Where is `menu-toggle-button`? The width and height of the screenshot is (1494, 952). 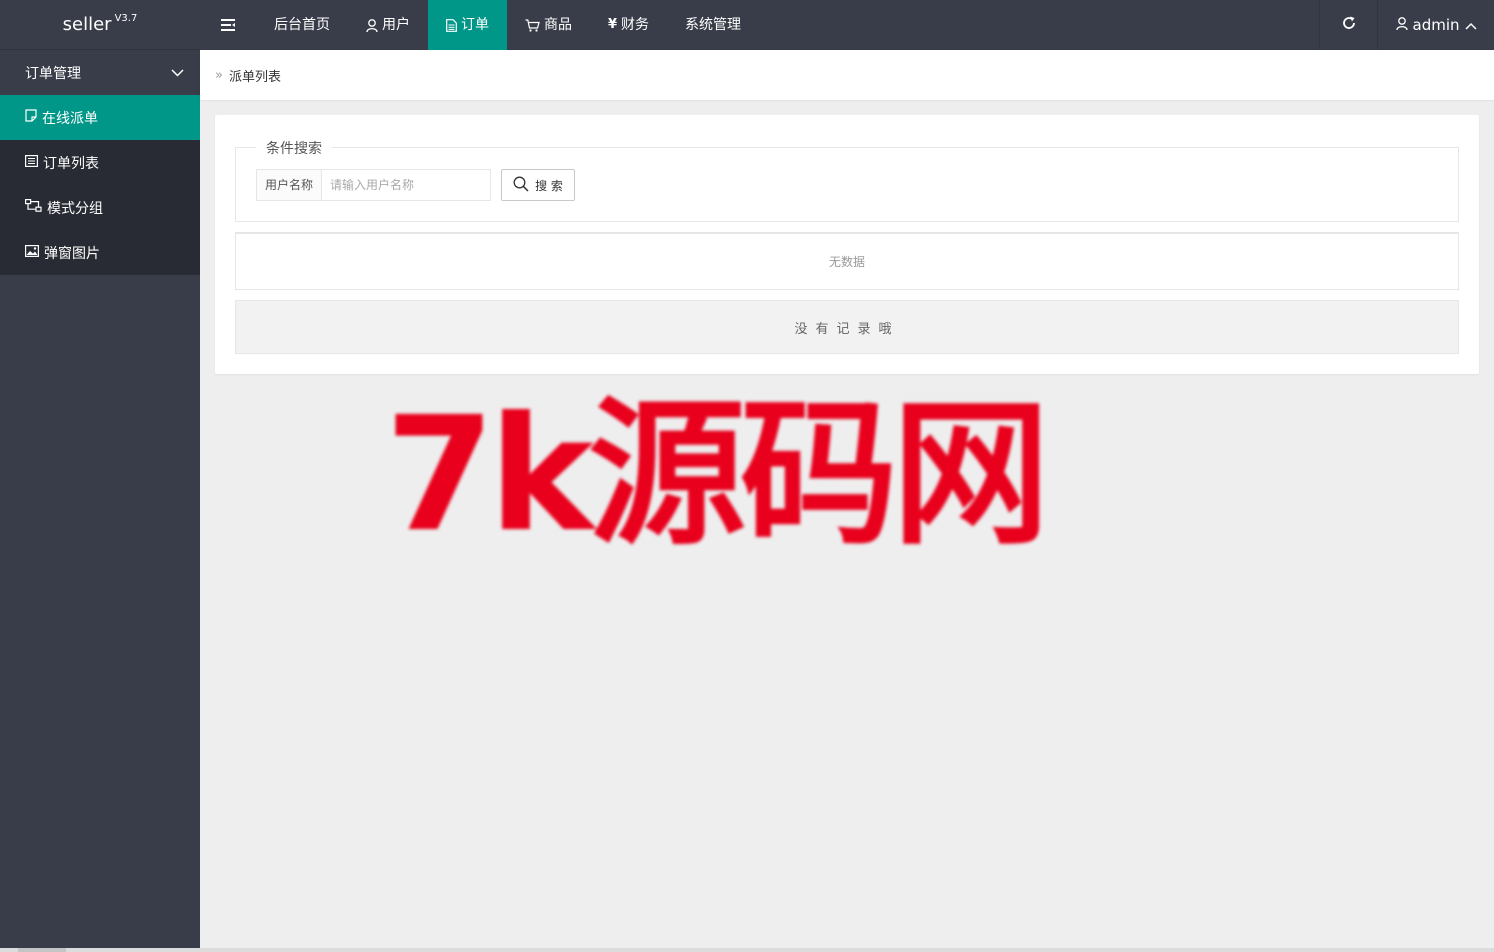
menu-toggle-button is located at coordinates (228, 25).